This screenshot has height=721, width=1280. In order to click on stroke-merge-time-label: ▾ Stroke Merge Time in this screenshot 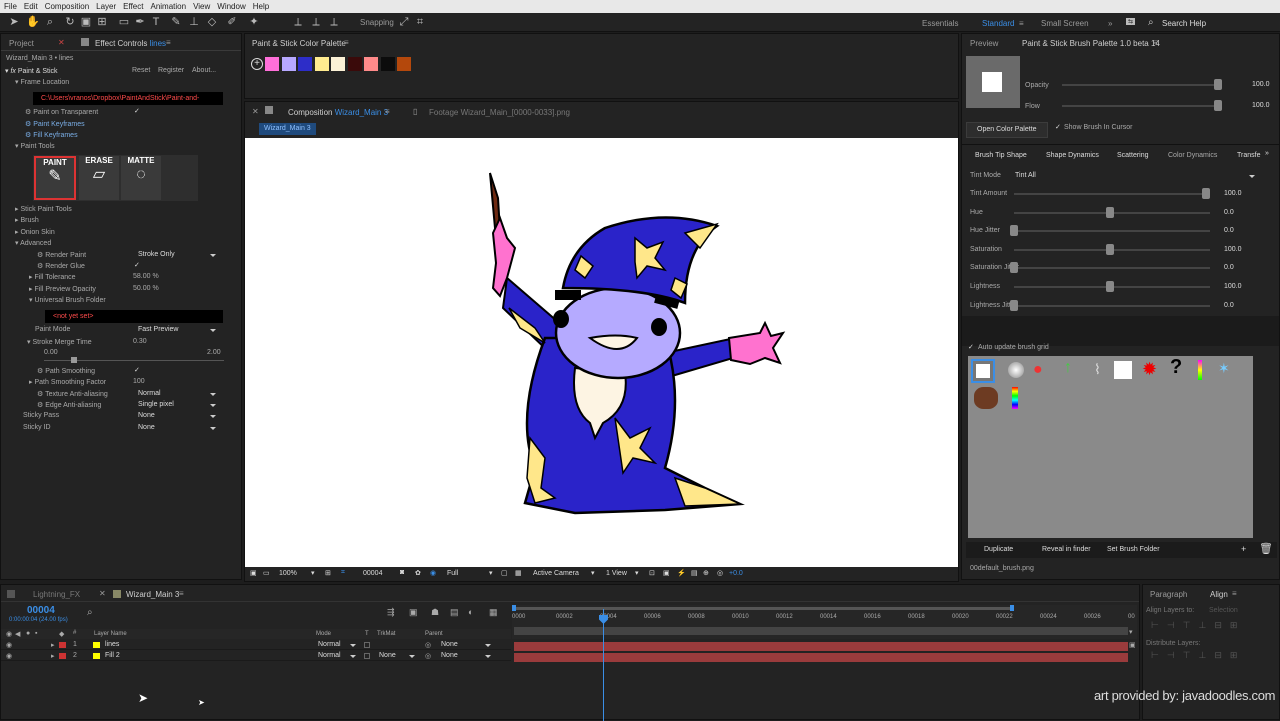, I will do `click(59, 342)`.